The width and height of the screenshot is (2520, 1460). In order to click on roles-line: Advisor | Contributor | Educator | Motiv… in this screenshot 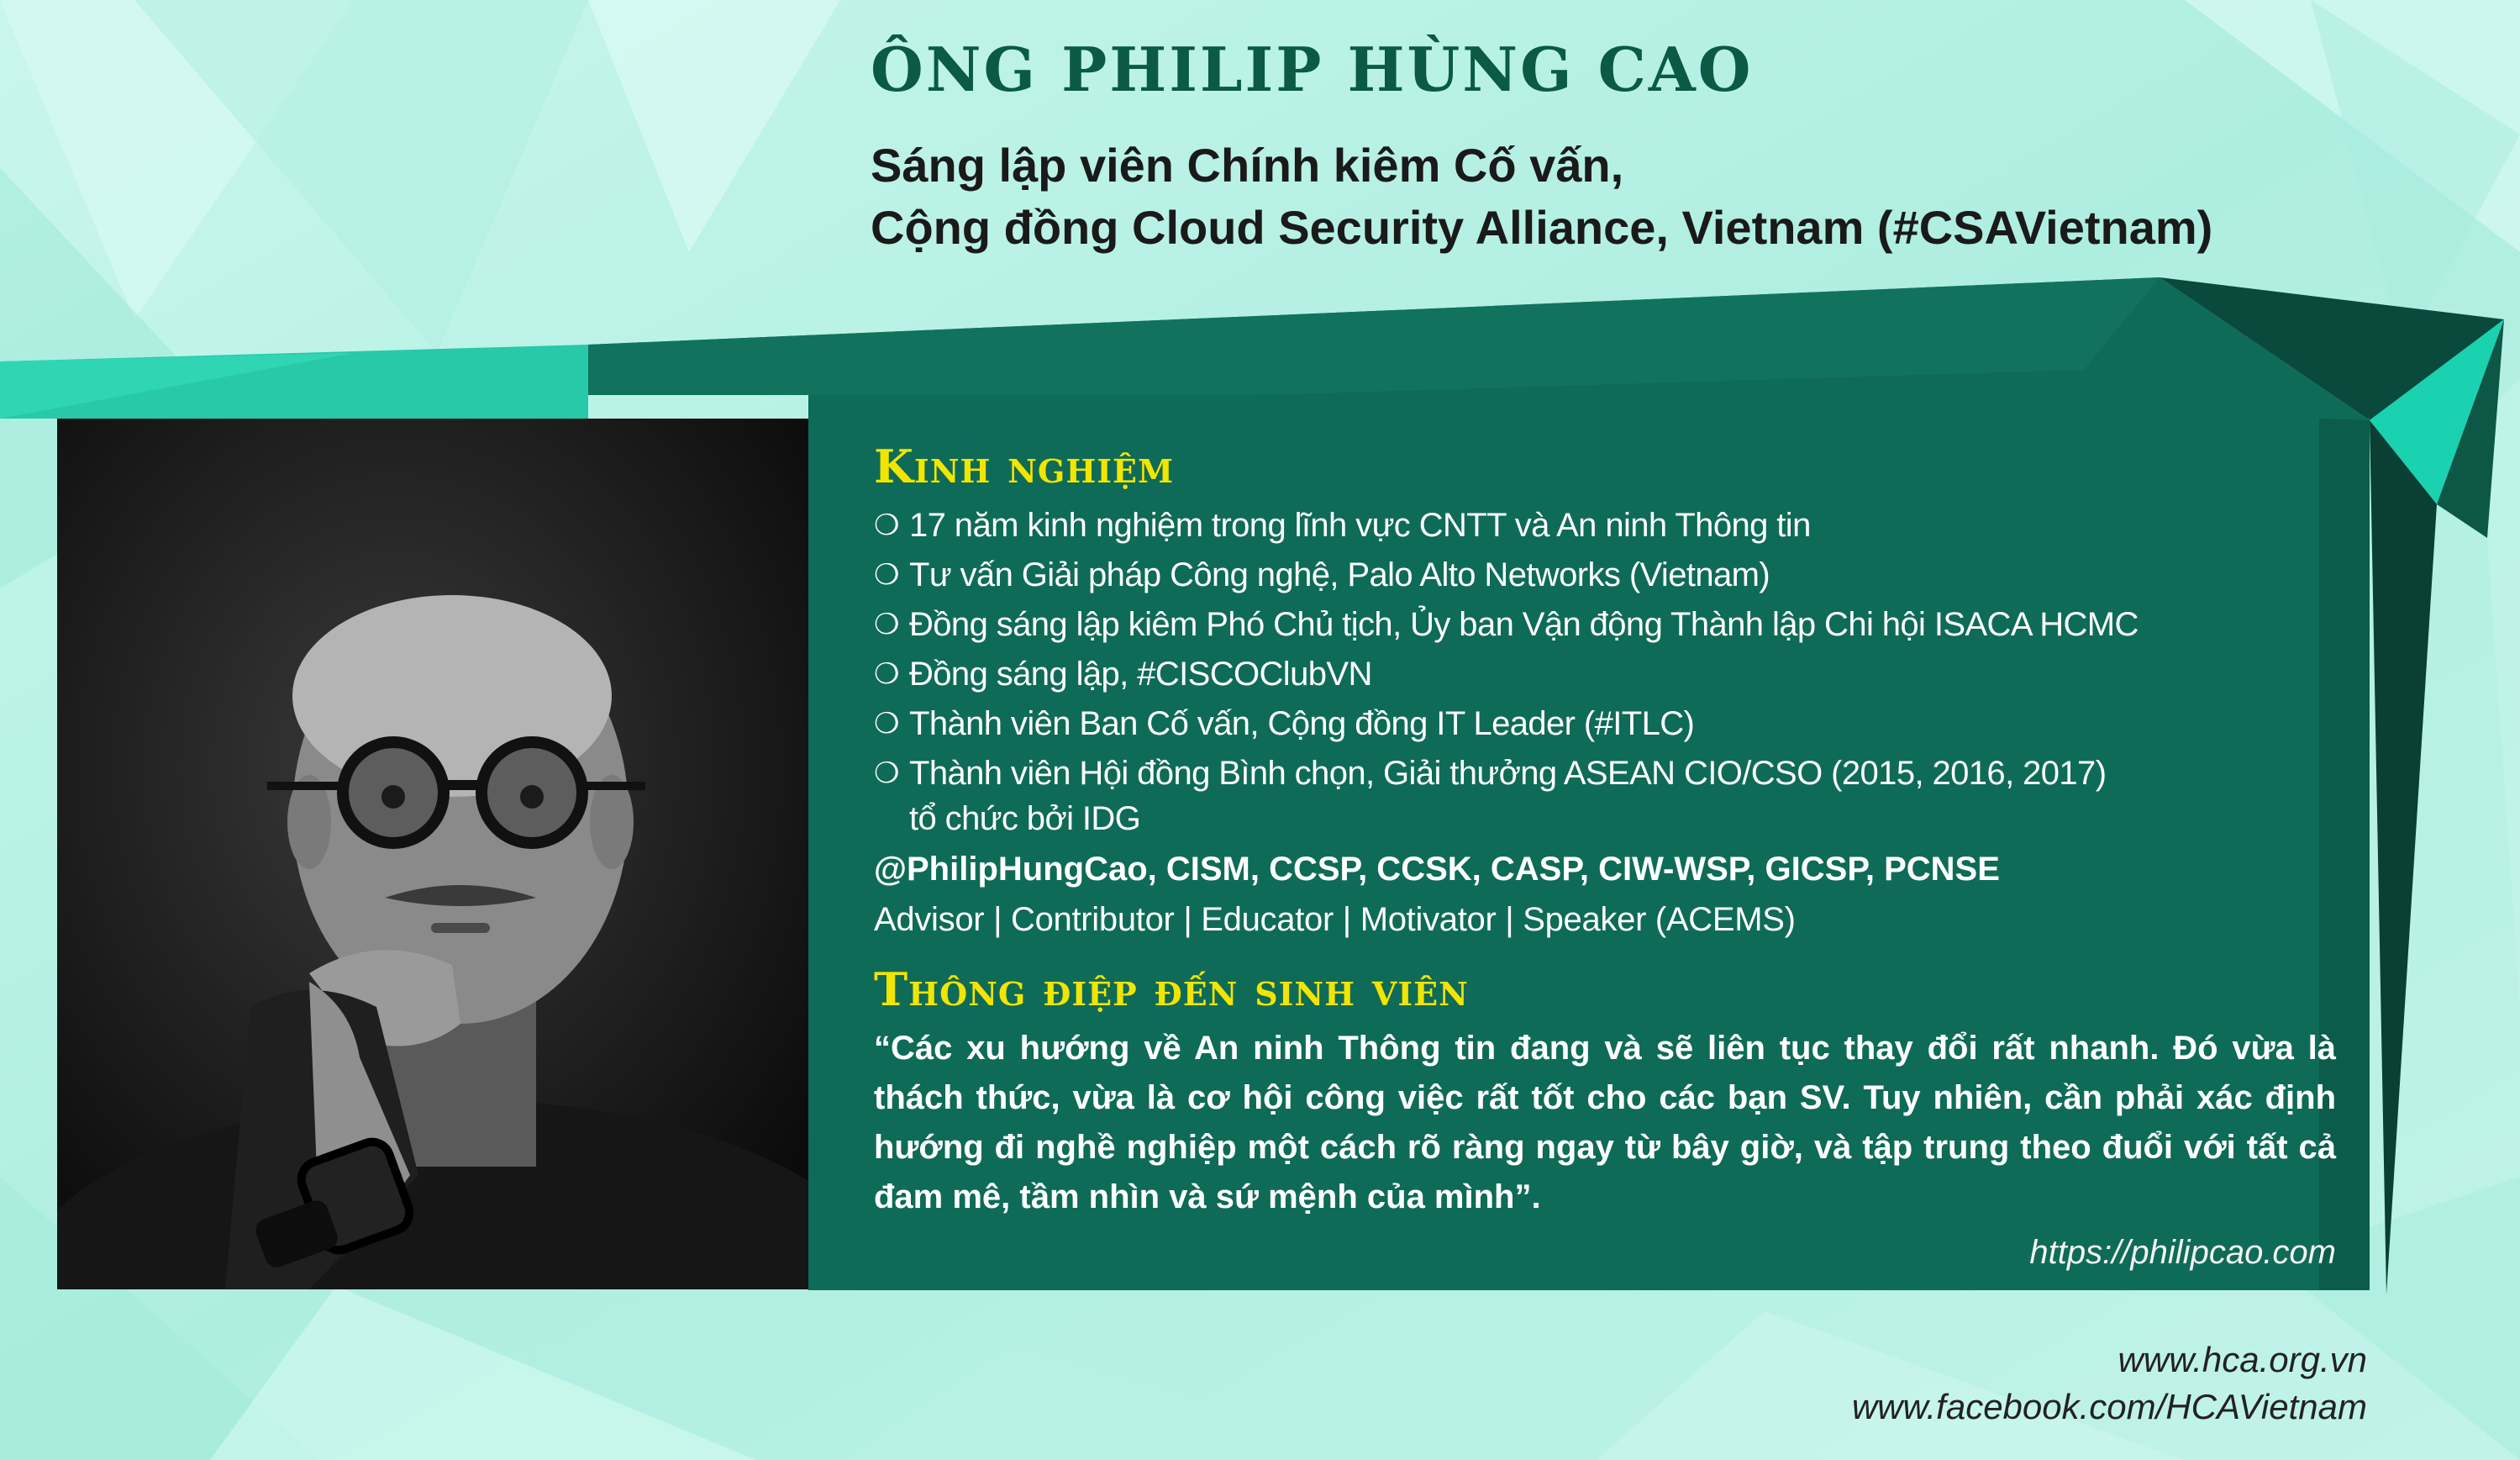, I will do `click(1335, 919)`.